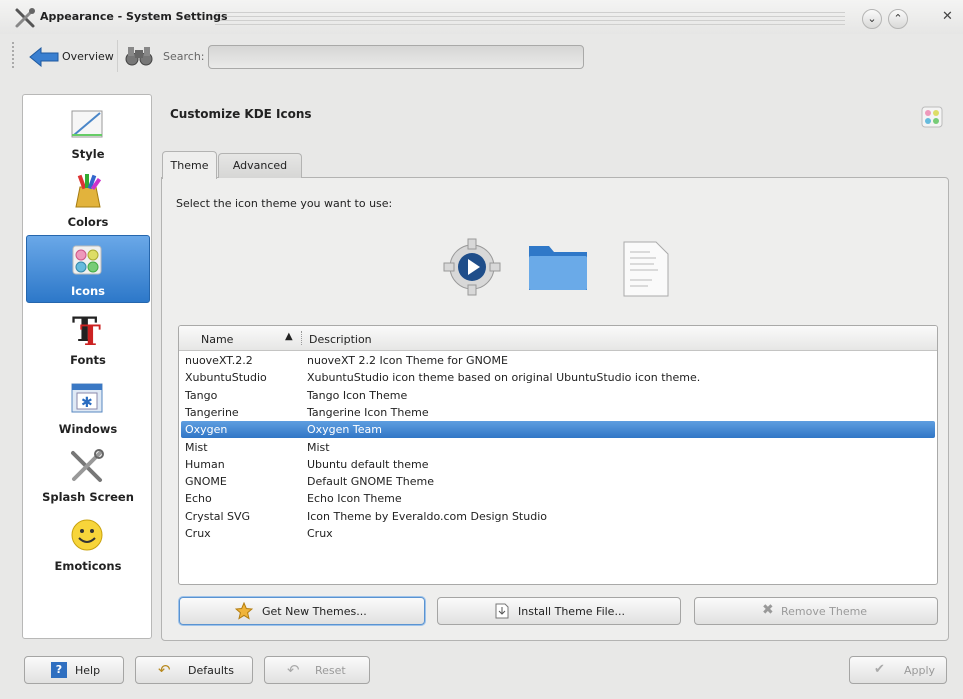  Describe the element at coordinates (14, 55) in the screenshot. I see `toolbar-grip` at that location.